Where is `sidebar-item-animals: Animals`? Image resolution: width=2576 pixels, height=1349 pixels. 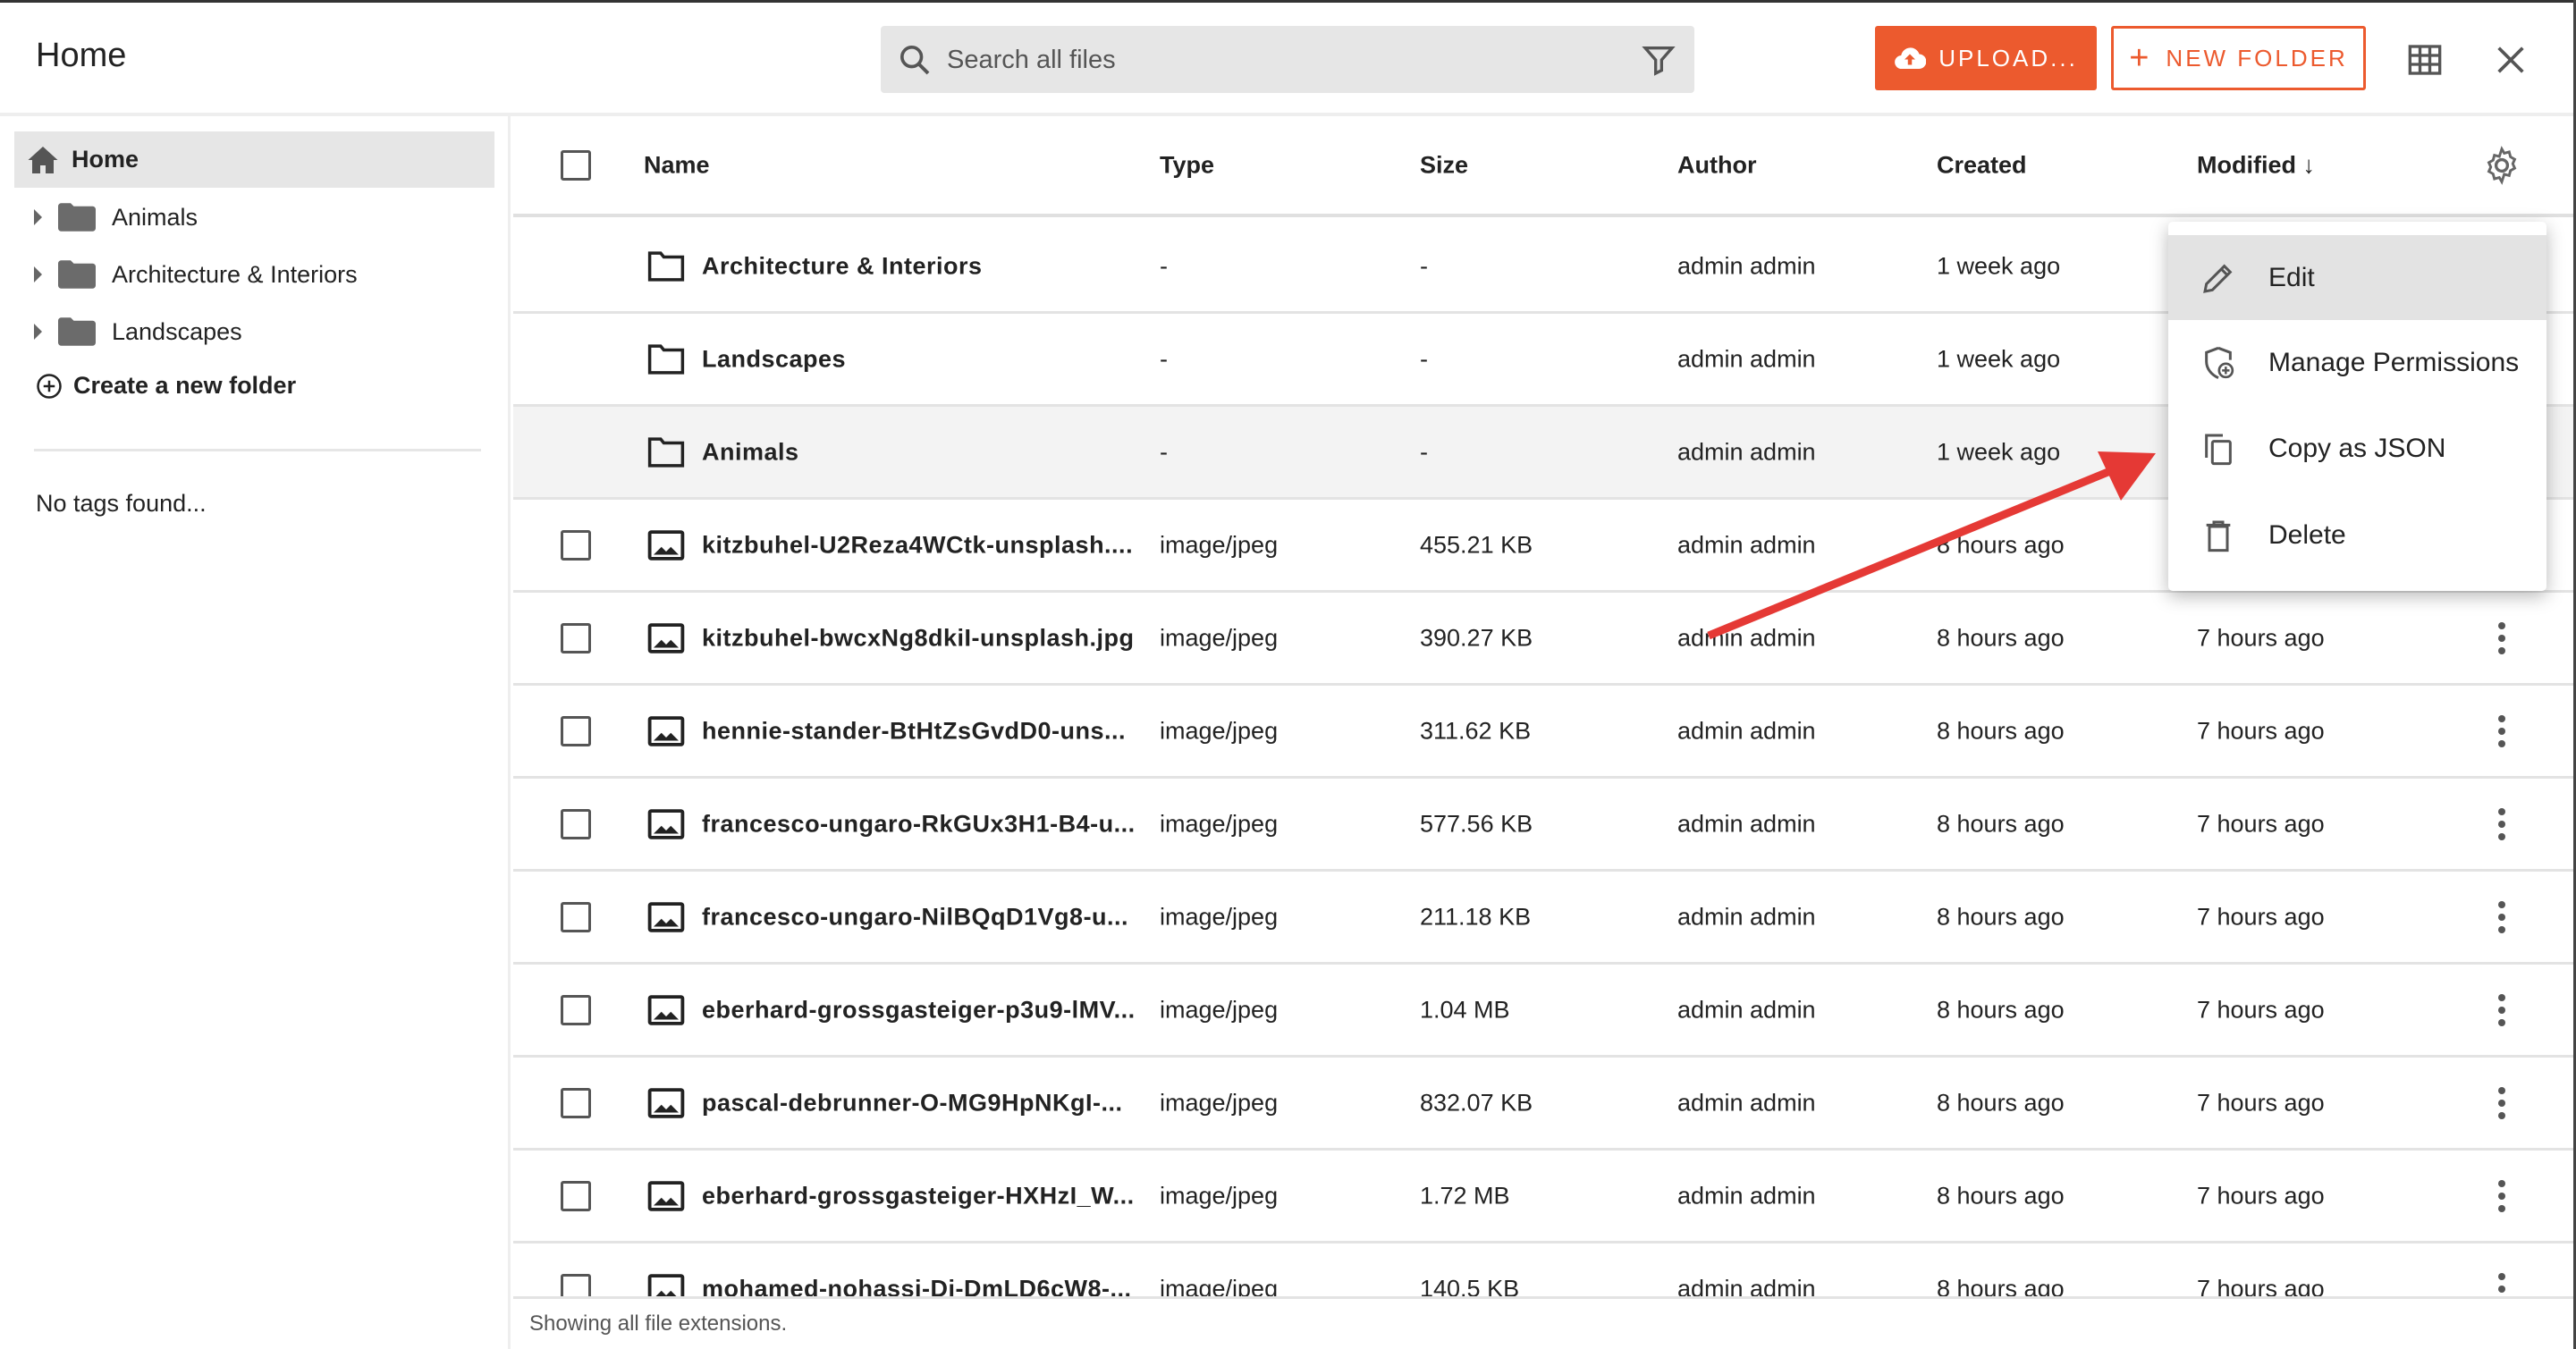 sidebar-item-animals: Animals is located at coordinates (116, 217).